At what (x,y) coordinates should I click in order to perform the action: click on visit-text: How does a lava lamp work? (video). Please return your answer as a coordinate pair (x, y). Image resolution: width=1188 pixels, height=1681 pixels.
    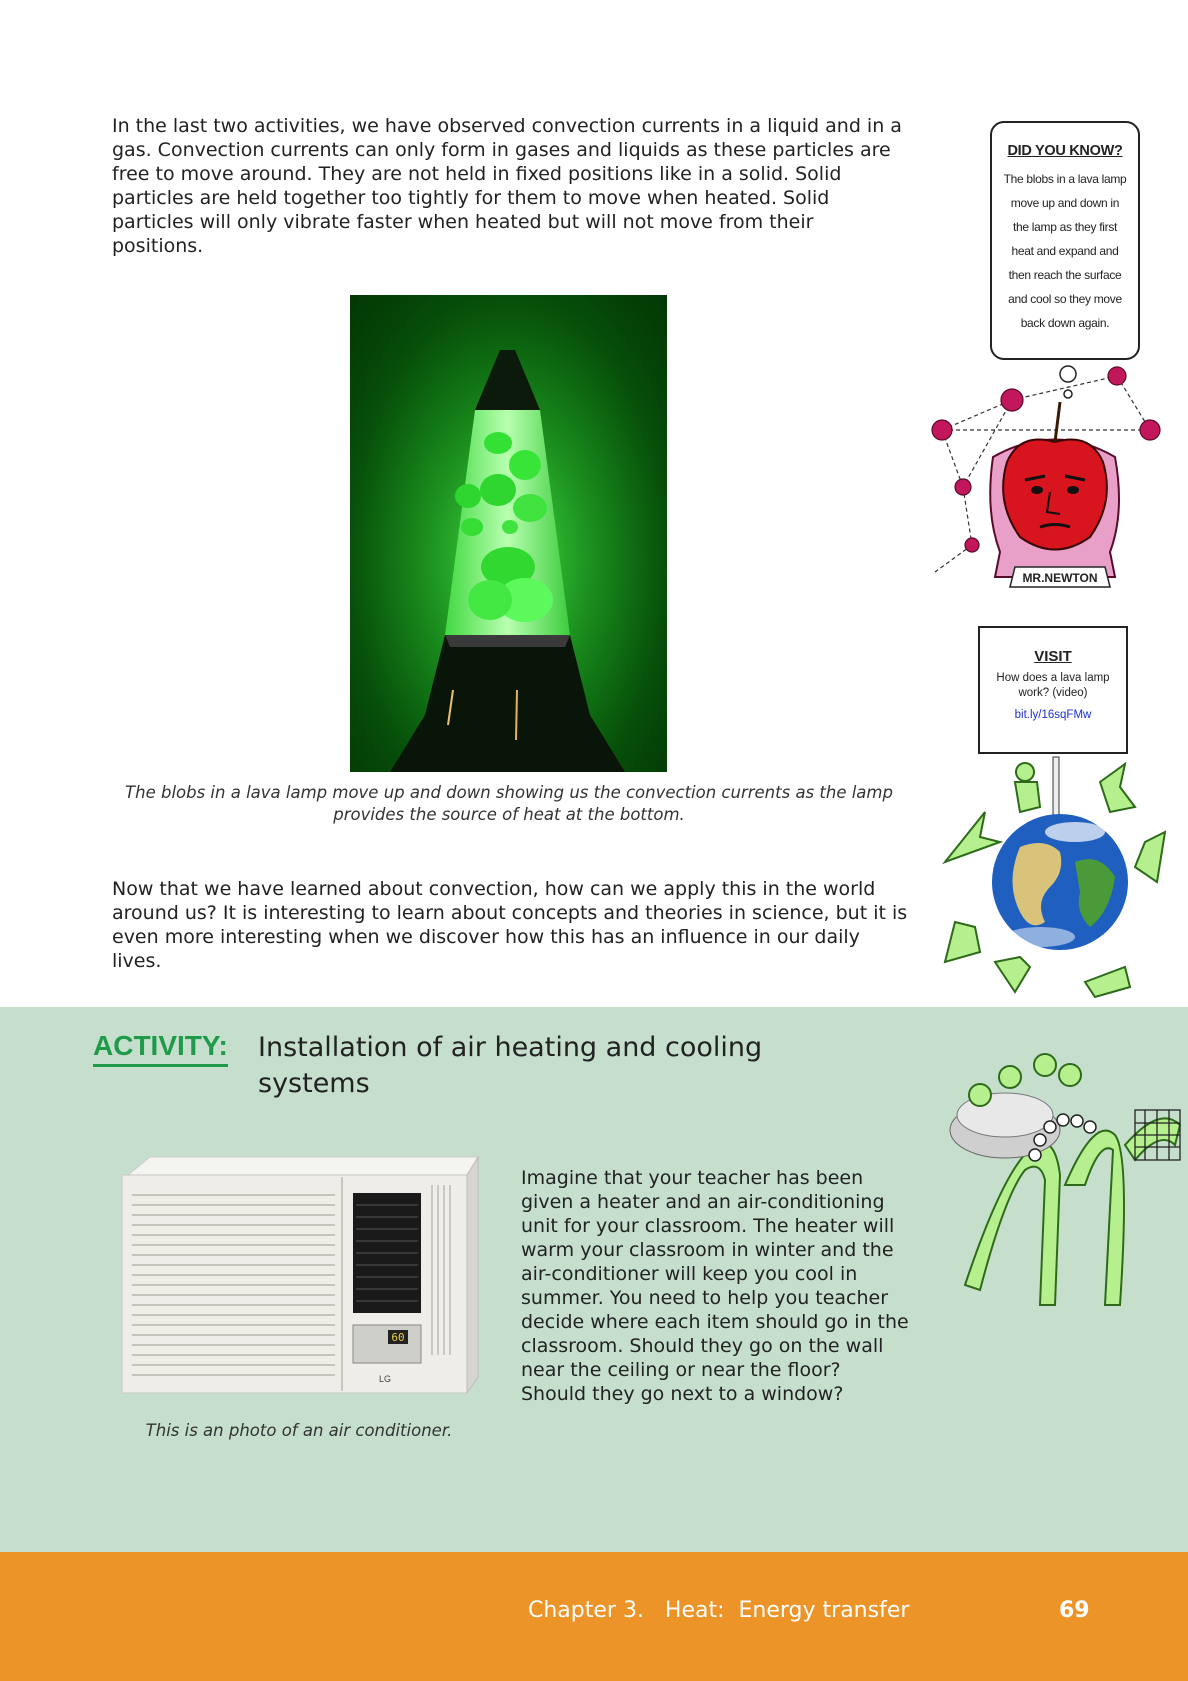
    Looking at the image, I should click on (1053, 685).